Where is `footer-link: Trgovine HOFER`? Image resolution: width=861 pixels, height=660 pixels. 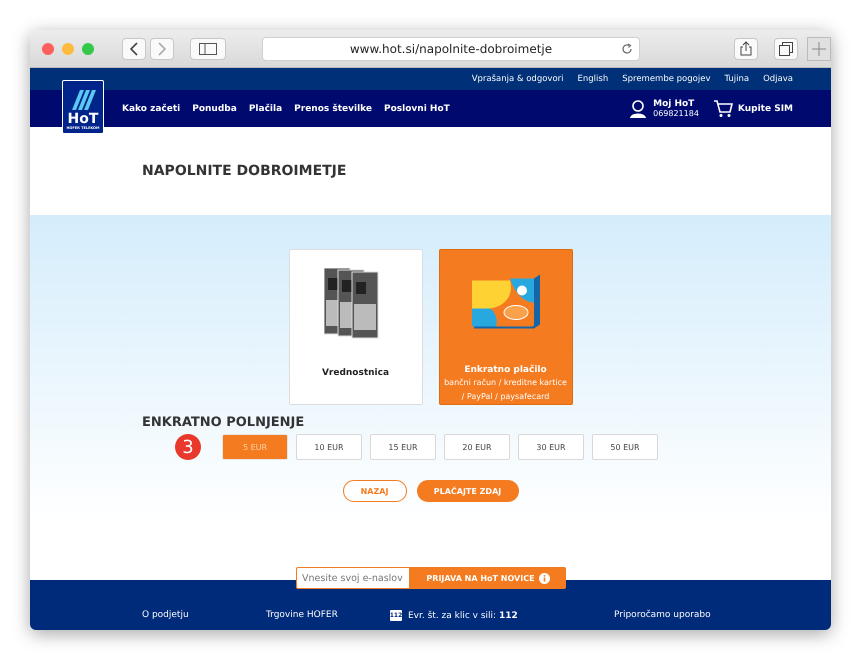 footer-link: Trgovine HOFER is located at coordinates (328, 615).